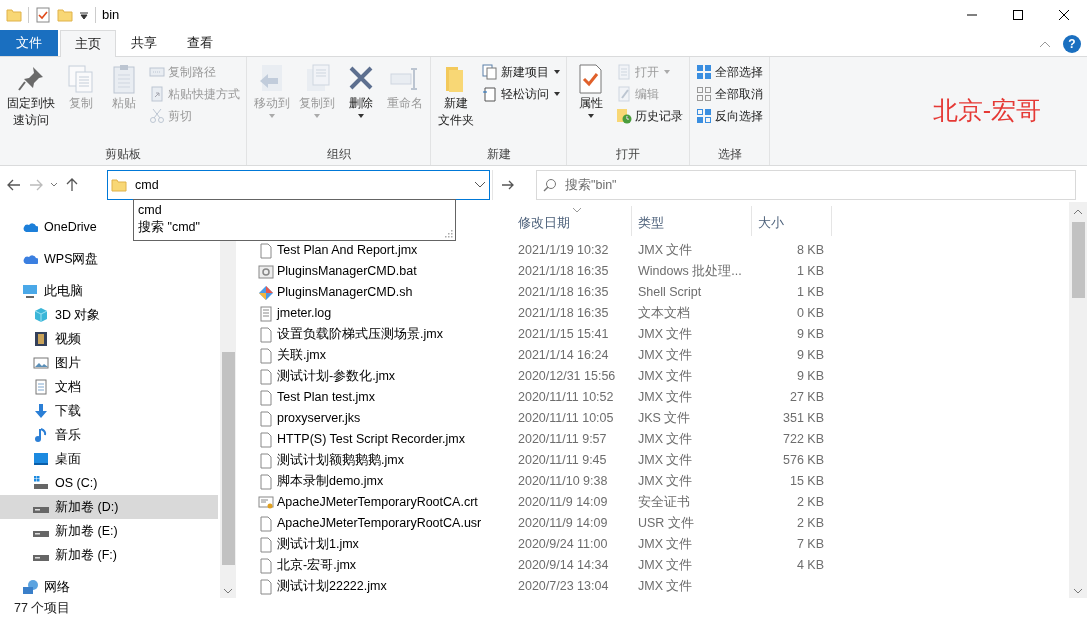 The image size is (1087, 619). Describe the element at coordinates (816, 185) in the screenshot. I see `search-field: 搜索"bin"` at that location.